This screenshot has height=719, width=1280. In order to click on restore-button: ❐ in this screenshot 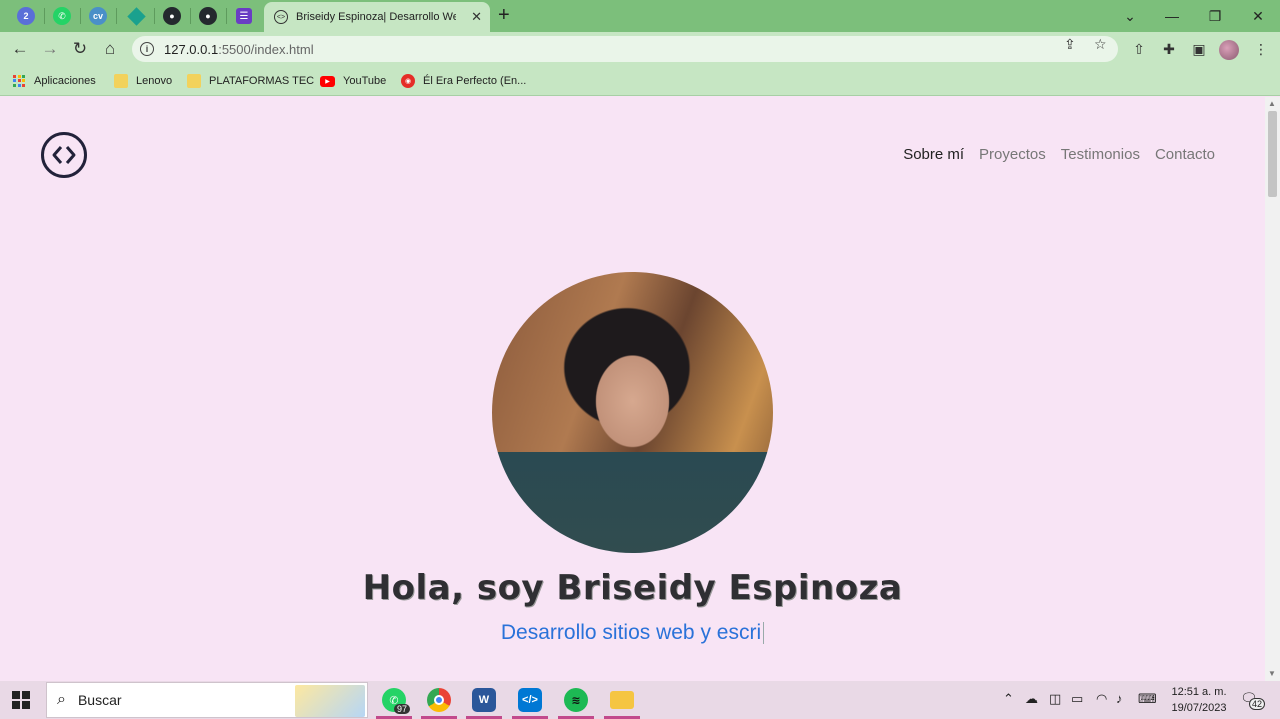, I will do `click(1215, 16)`.